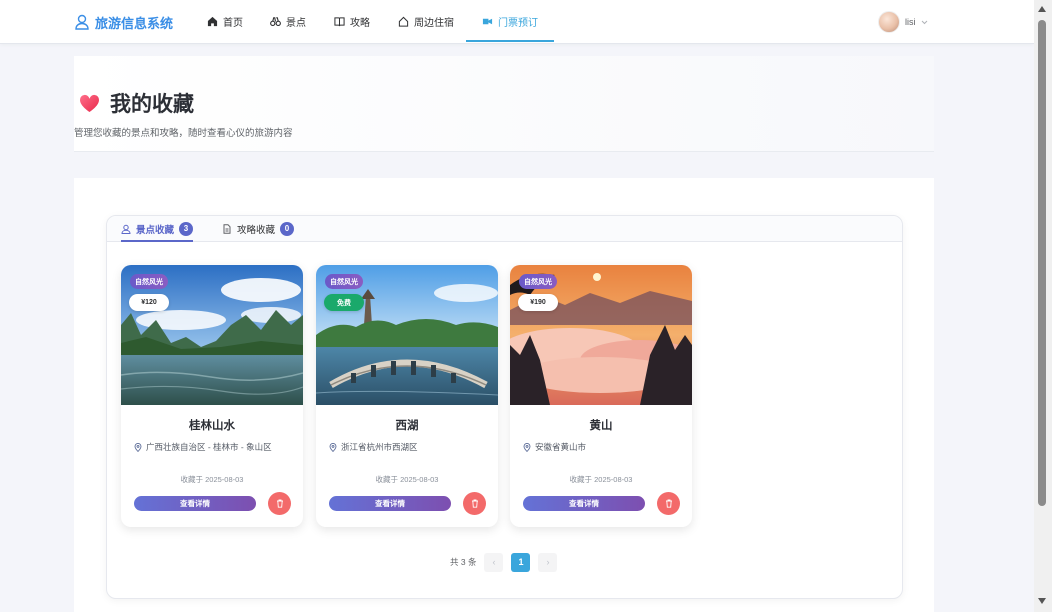 Image resolution: width=1052 pixels, height=612 pixels. I want to click on tab-bar: 景点收藏 3 攻略收藏 0, so click(504, 229).